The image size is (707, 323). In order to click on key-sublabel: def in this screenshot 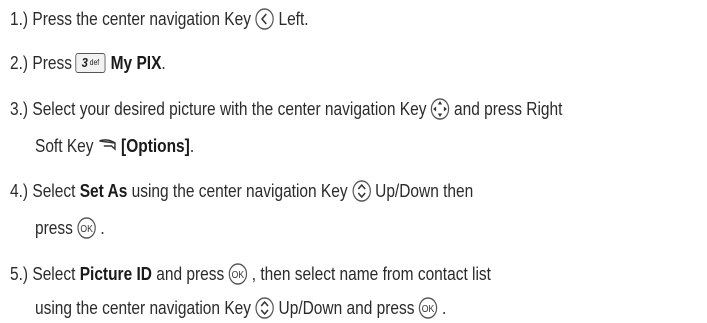, I will do `click(94, 62)`.